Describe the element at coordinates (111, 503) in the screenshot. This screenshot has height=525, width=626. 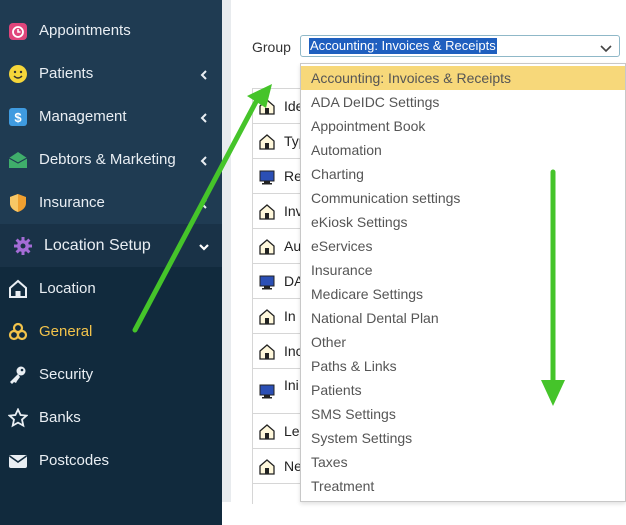
I see `nav-more-partial` at that location.